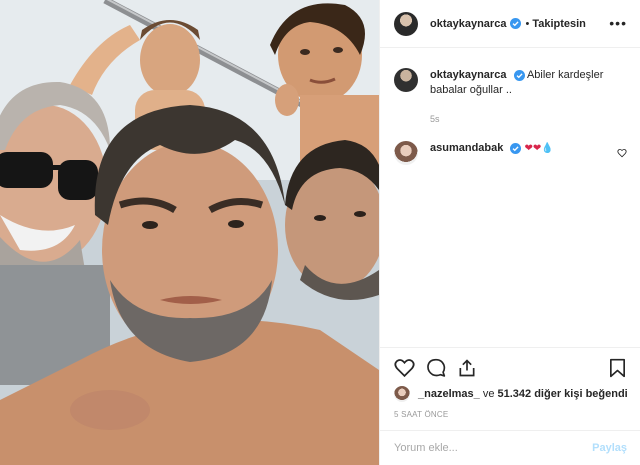 The image size is (640, 465). Describe the element at coordinates (404, 368) in the screenshot. I see `heart-icon` at that location.